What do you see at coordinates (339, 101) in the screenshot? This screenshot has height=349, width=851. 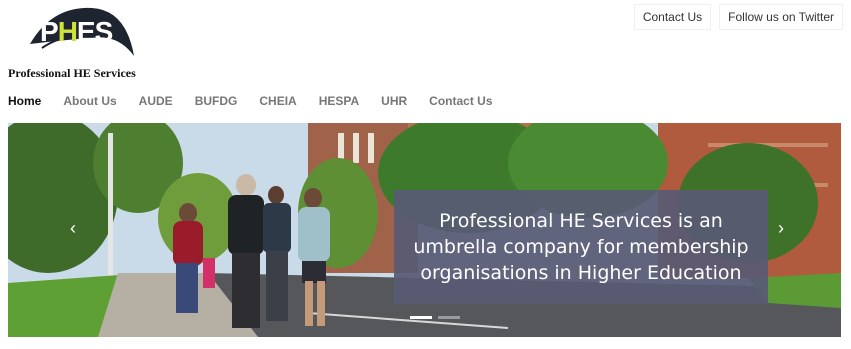 I see `nav-item-hespa: HESPA` at bounding box center [339, 101].